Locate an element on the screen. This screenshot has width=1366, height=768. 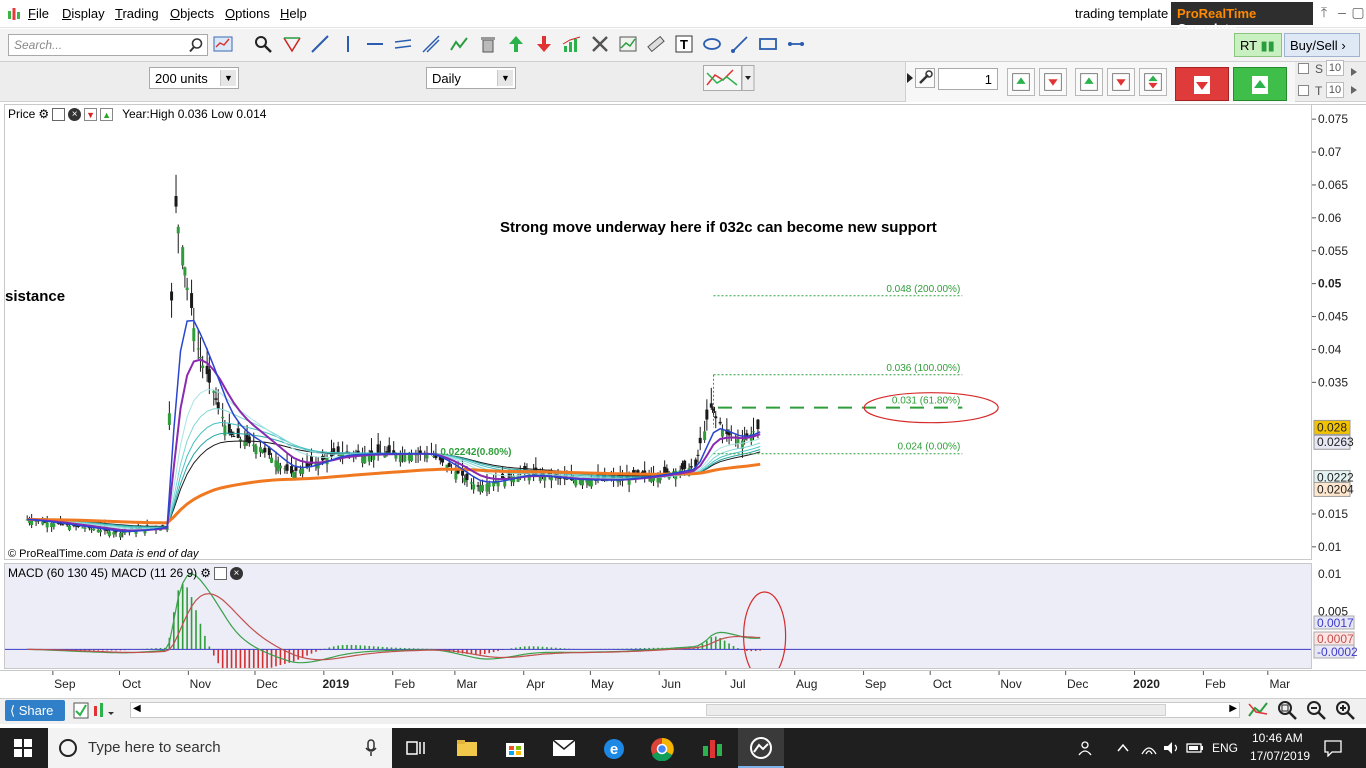
pin-icon: ⤒ is located at coordinates (1324, 13).